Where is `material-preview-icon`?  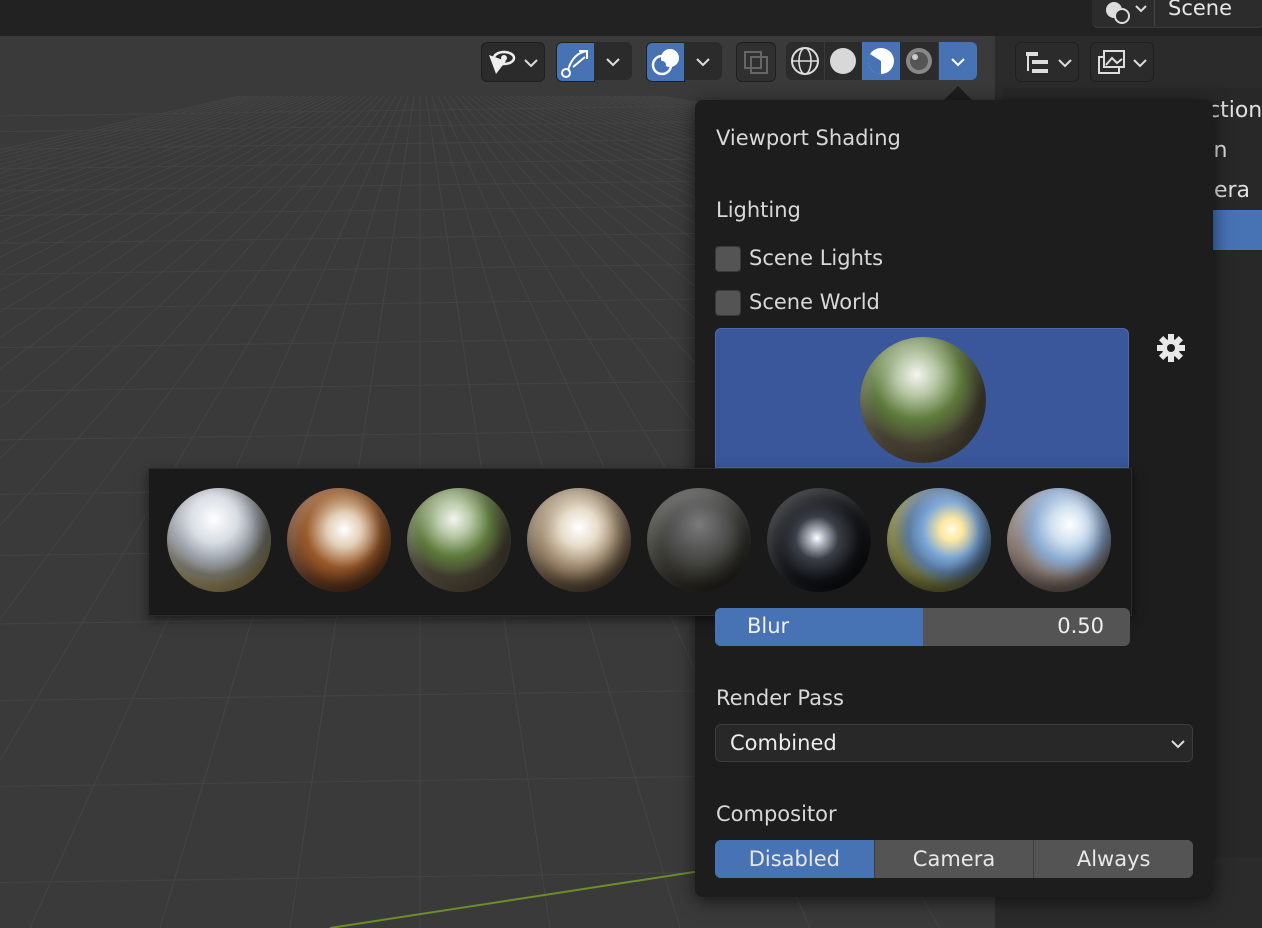
material-preview-icon is located at coordinates (880, 61).